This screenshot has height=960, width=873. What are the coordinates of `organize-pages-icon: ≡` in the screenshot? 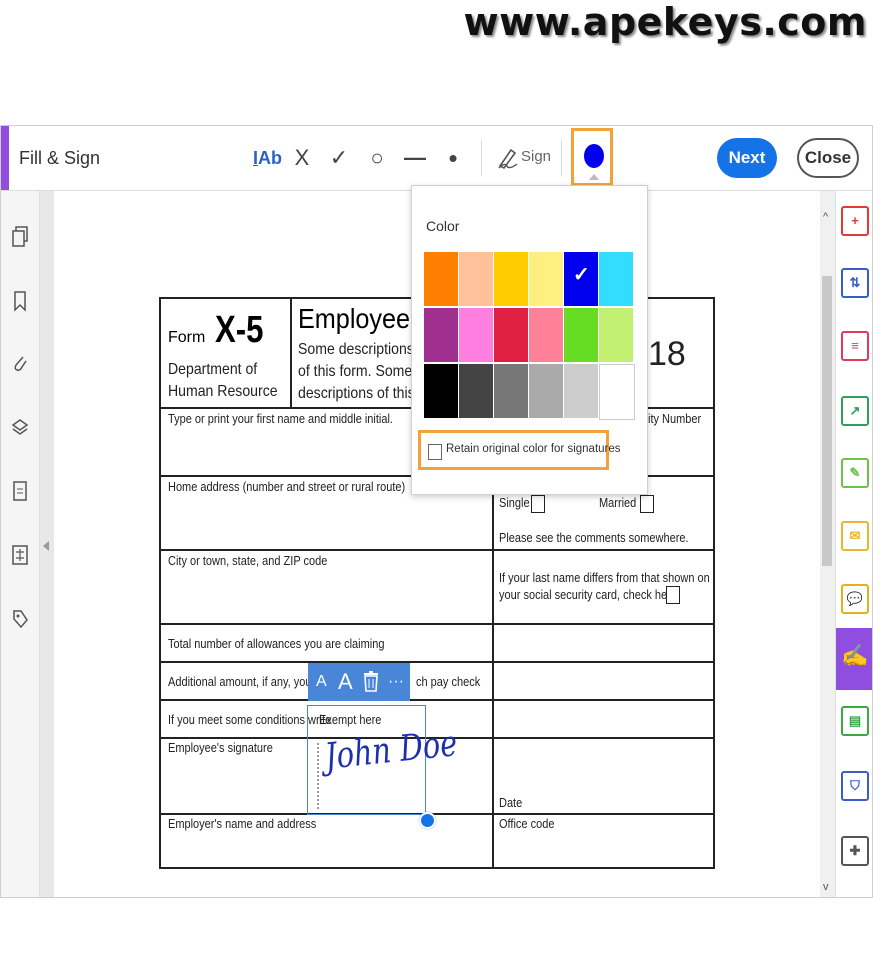 It's located at (855, 346).